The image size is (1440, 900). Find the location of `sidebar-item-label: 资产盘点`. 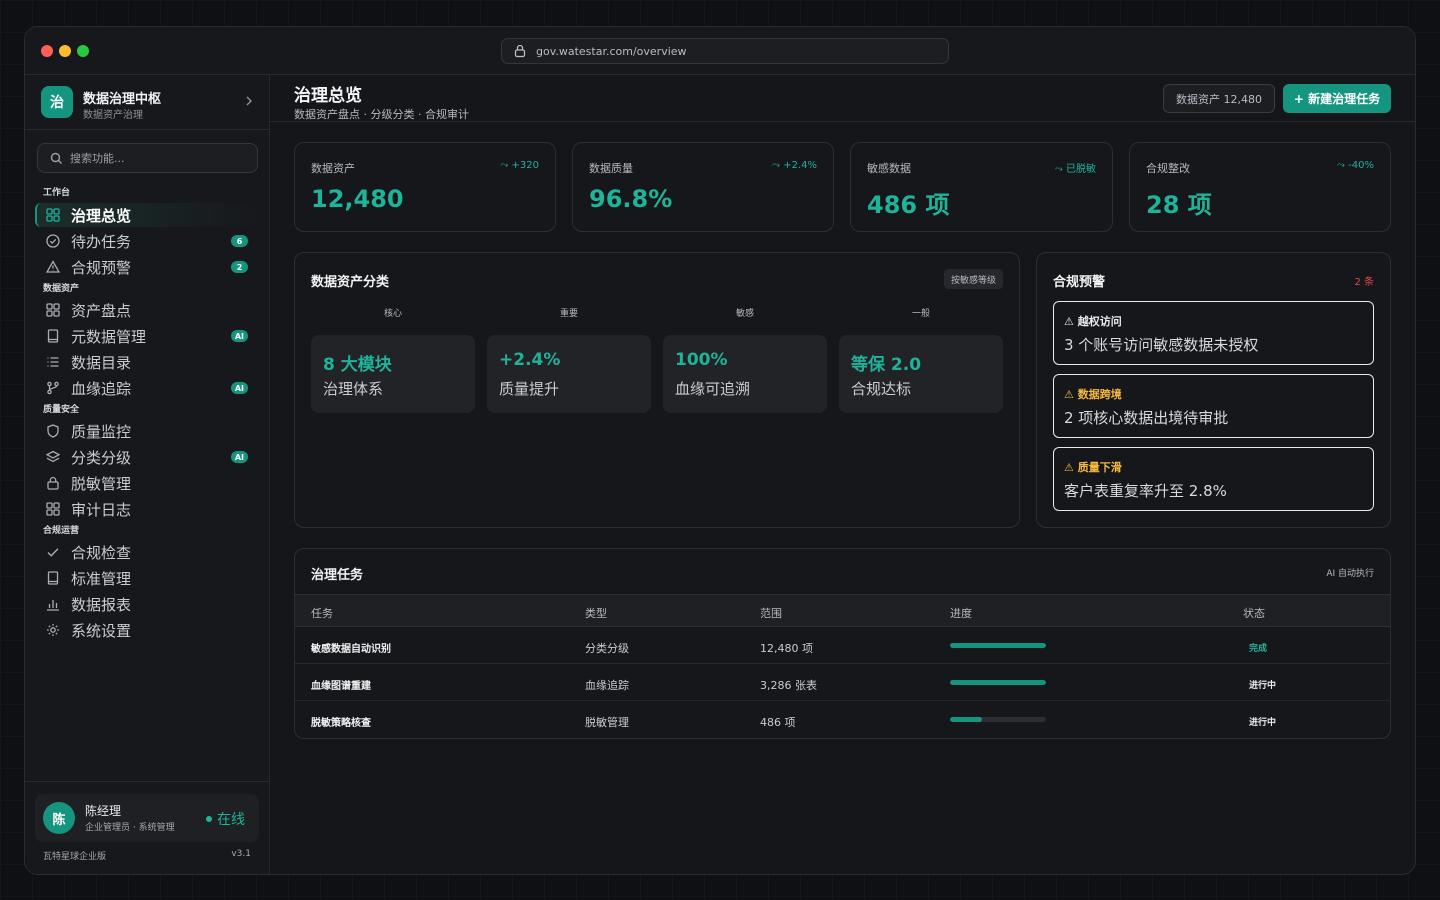

sidebar-item-label: 资产盘点 is located at coordinates (101, 310).